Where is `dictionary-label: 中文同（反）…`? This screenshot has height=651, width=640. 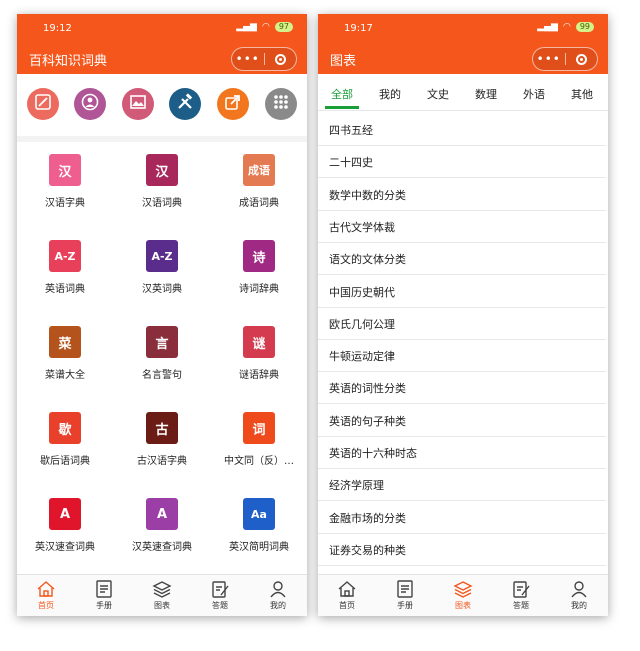
dictionary-label: 中文同（反）… is located at coordinates (259, 461).